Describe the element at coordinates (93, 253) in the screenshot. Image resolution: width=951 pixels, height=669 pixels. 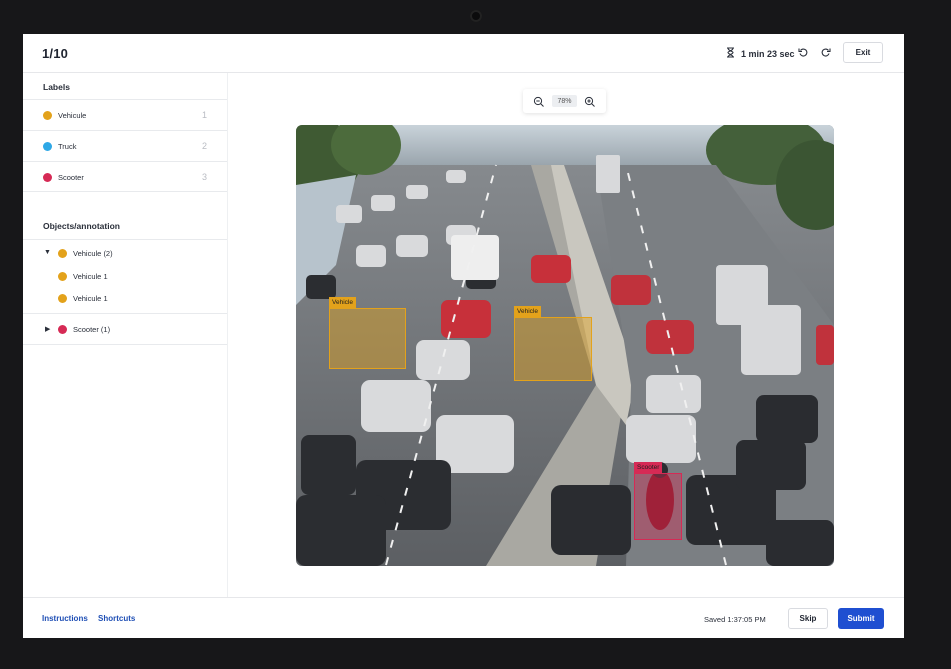
I see `object-group-label: Vehicule (2)` at that location.